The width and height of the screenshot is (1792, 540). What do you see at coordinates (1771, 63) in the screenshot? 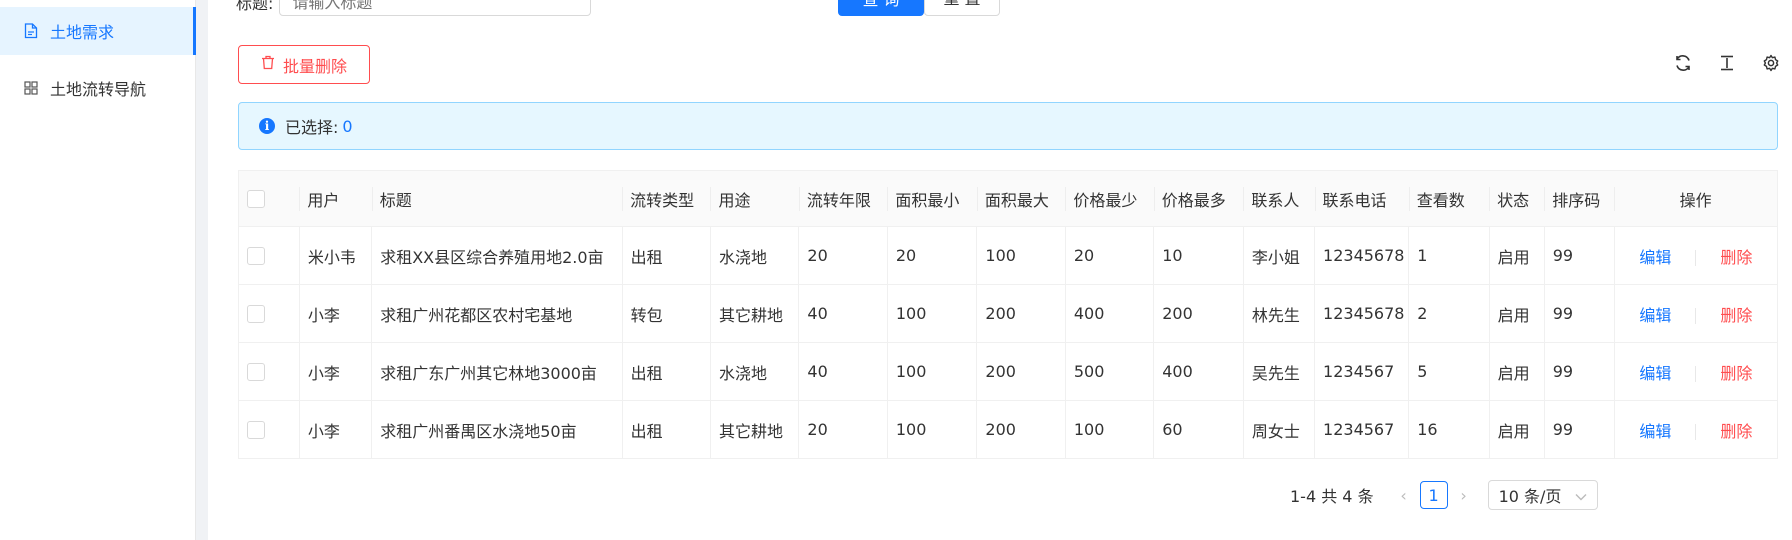
I see `setting-icon` at bounding box center [1771, 63].